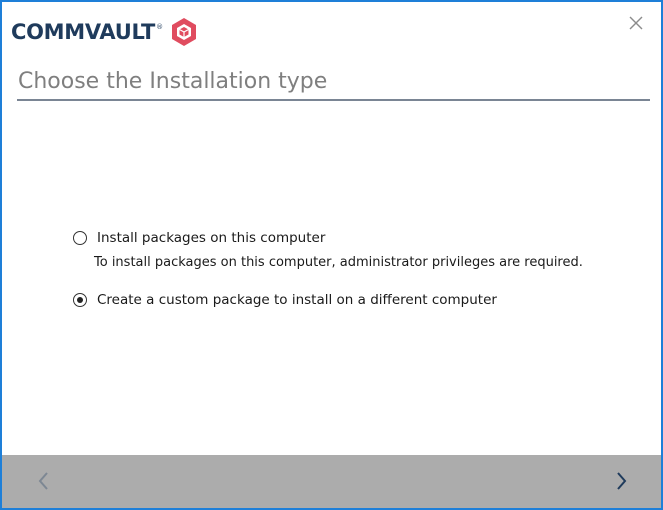 The image size is (663, 510). What do you see at coordinates (211, 238) in the screenshot?
I see `install-packages-label: Install packages on this computer` at bounding box center [211, 238].